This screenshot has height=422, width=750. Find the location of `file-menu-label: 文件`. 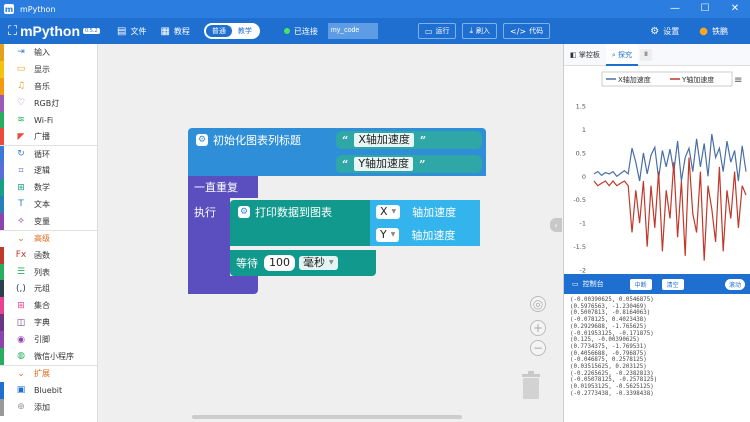

file-menu-label: 文件 is located at coordinates (138, 31).